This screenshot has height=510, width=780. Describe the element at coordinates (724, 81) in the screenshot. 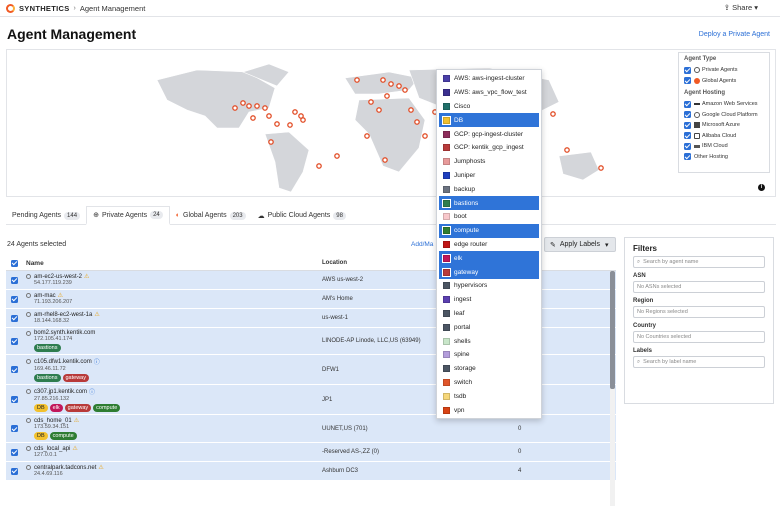

I see `legend-global-agents: Global Agents` at that location.